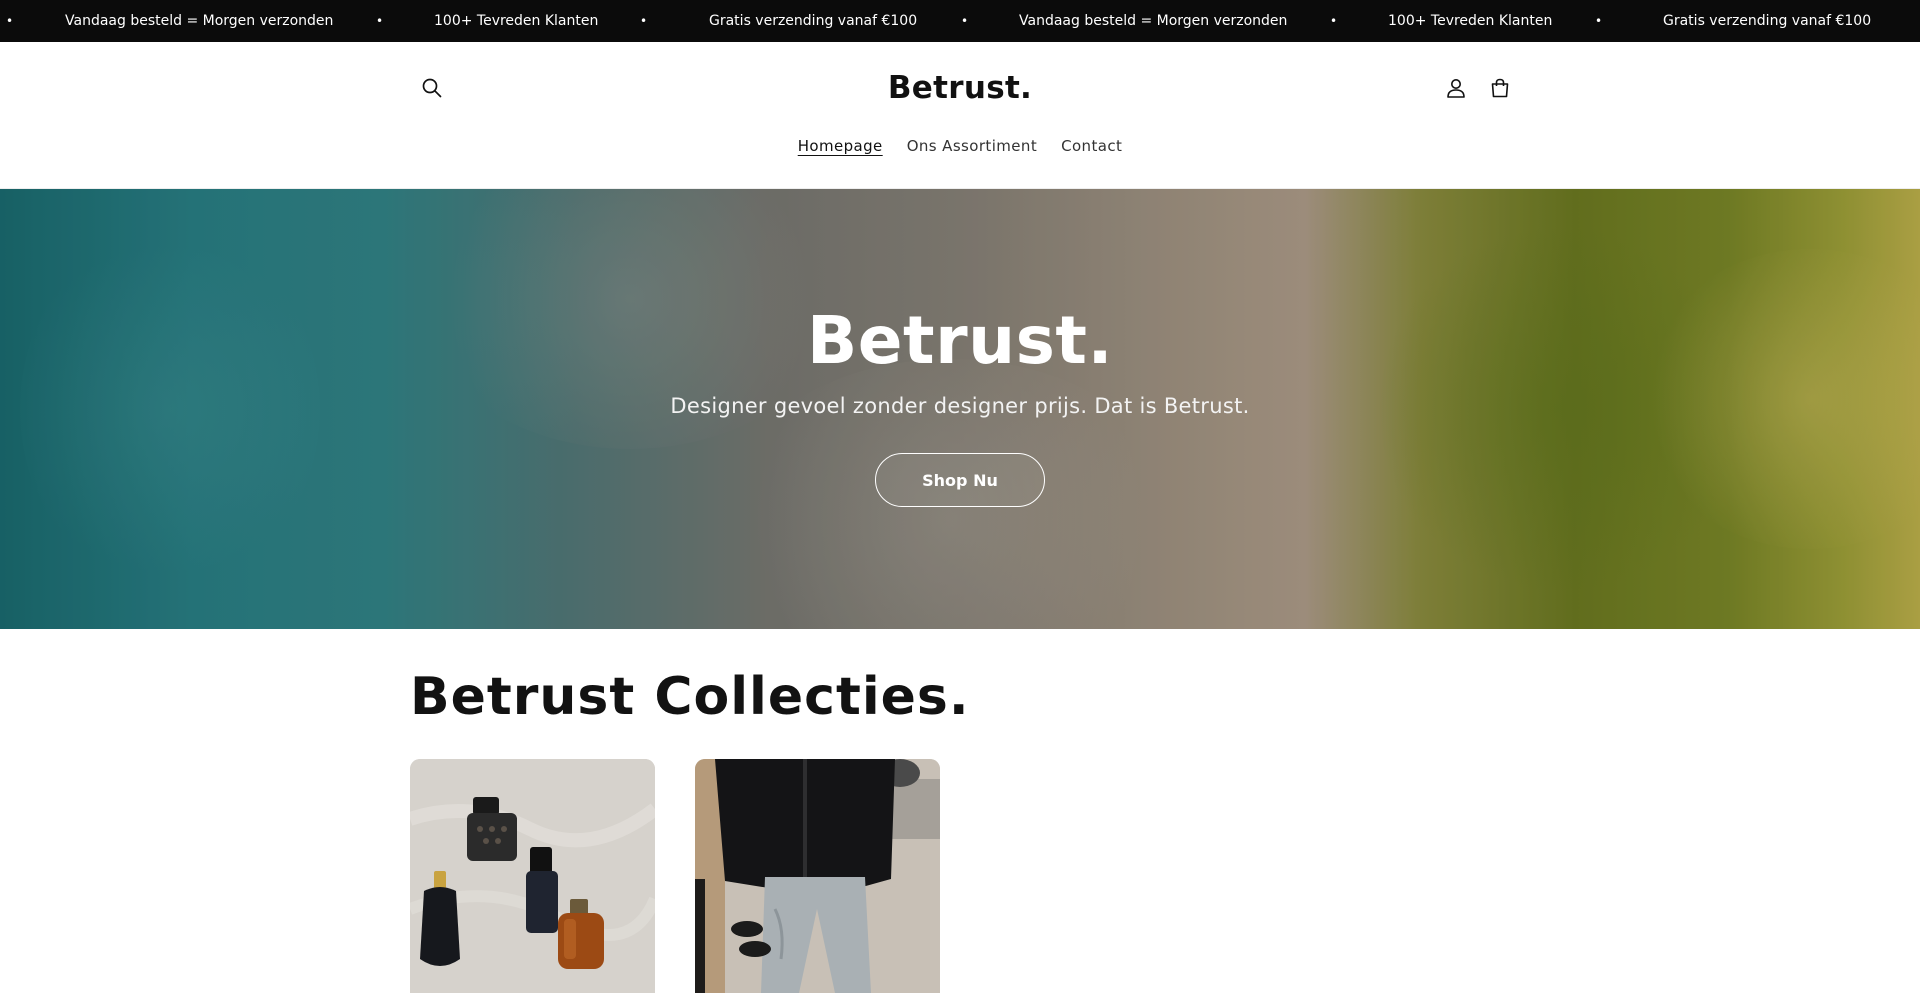 The width and height of the screenshot is (1920, 993). Describe the element at coordinates (1091, 146) in the screenshot. I see `nav-link-contact: Contact` at that location.